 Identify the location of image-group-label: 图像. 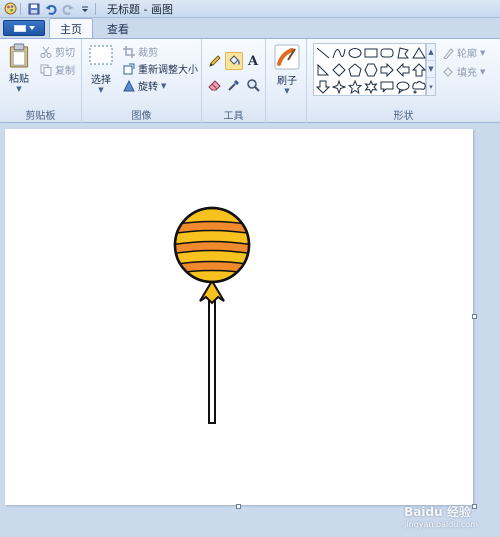
(141, 116).